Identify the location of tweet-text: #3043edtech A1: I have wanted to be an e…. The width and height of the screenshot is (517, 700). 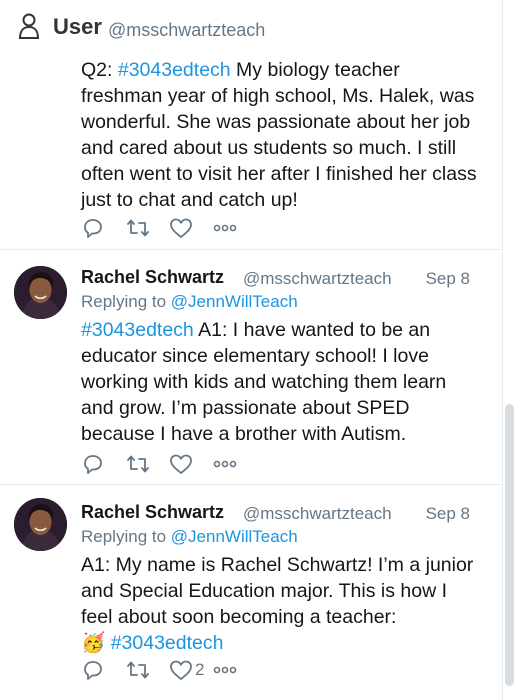
(264, 382).